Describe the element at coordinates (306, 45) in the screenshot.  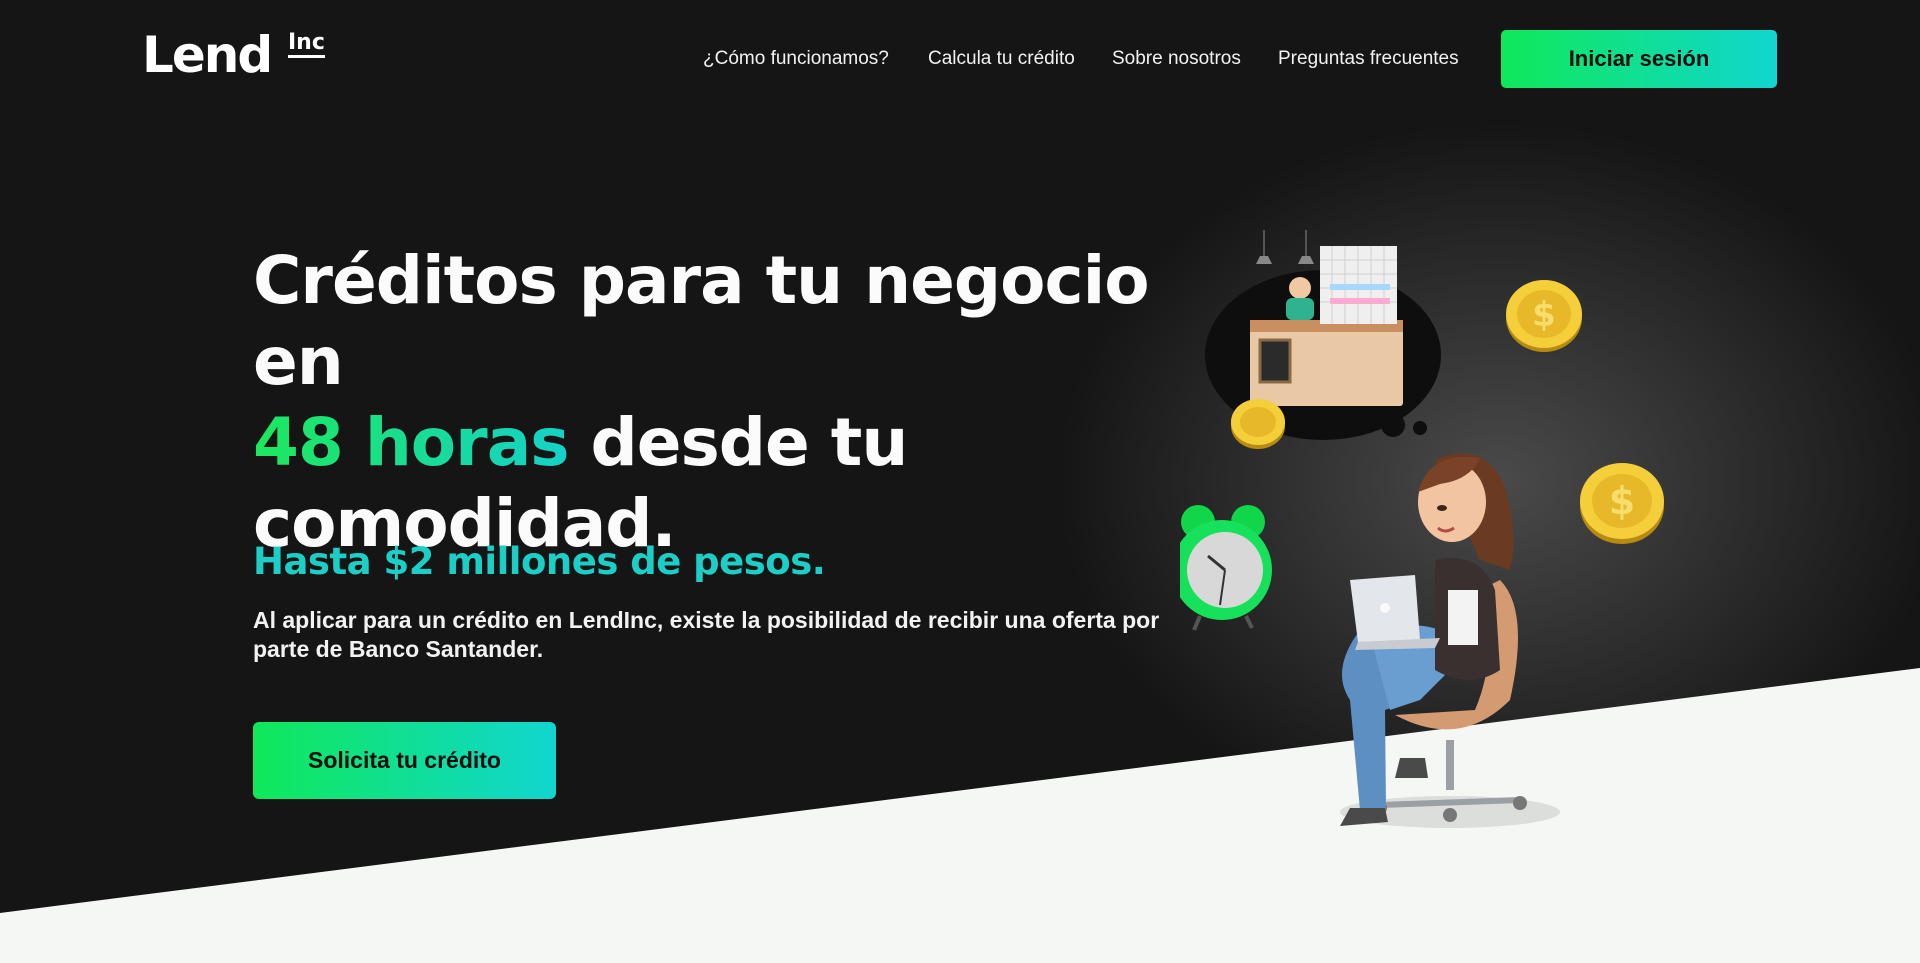
I see `brand-suffix: Inc` at that location.